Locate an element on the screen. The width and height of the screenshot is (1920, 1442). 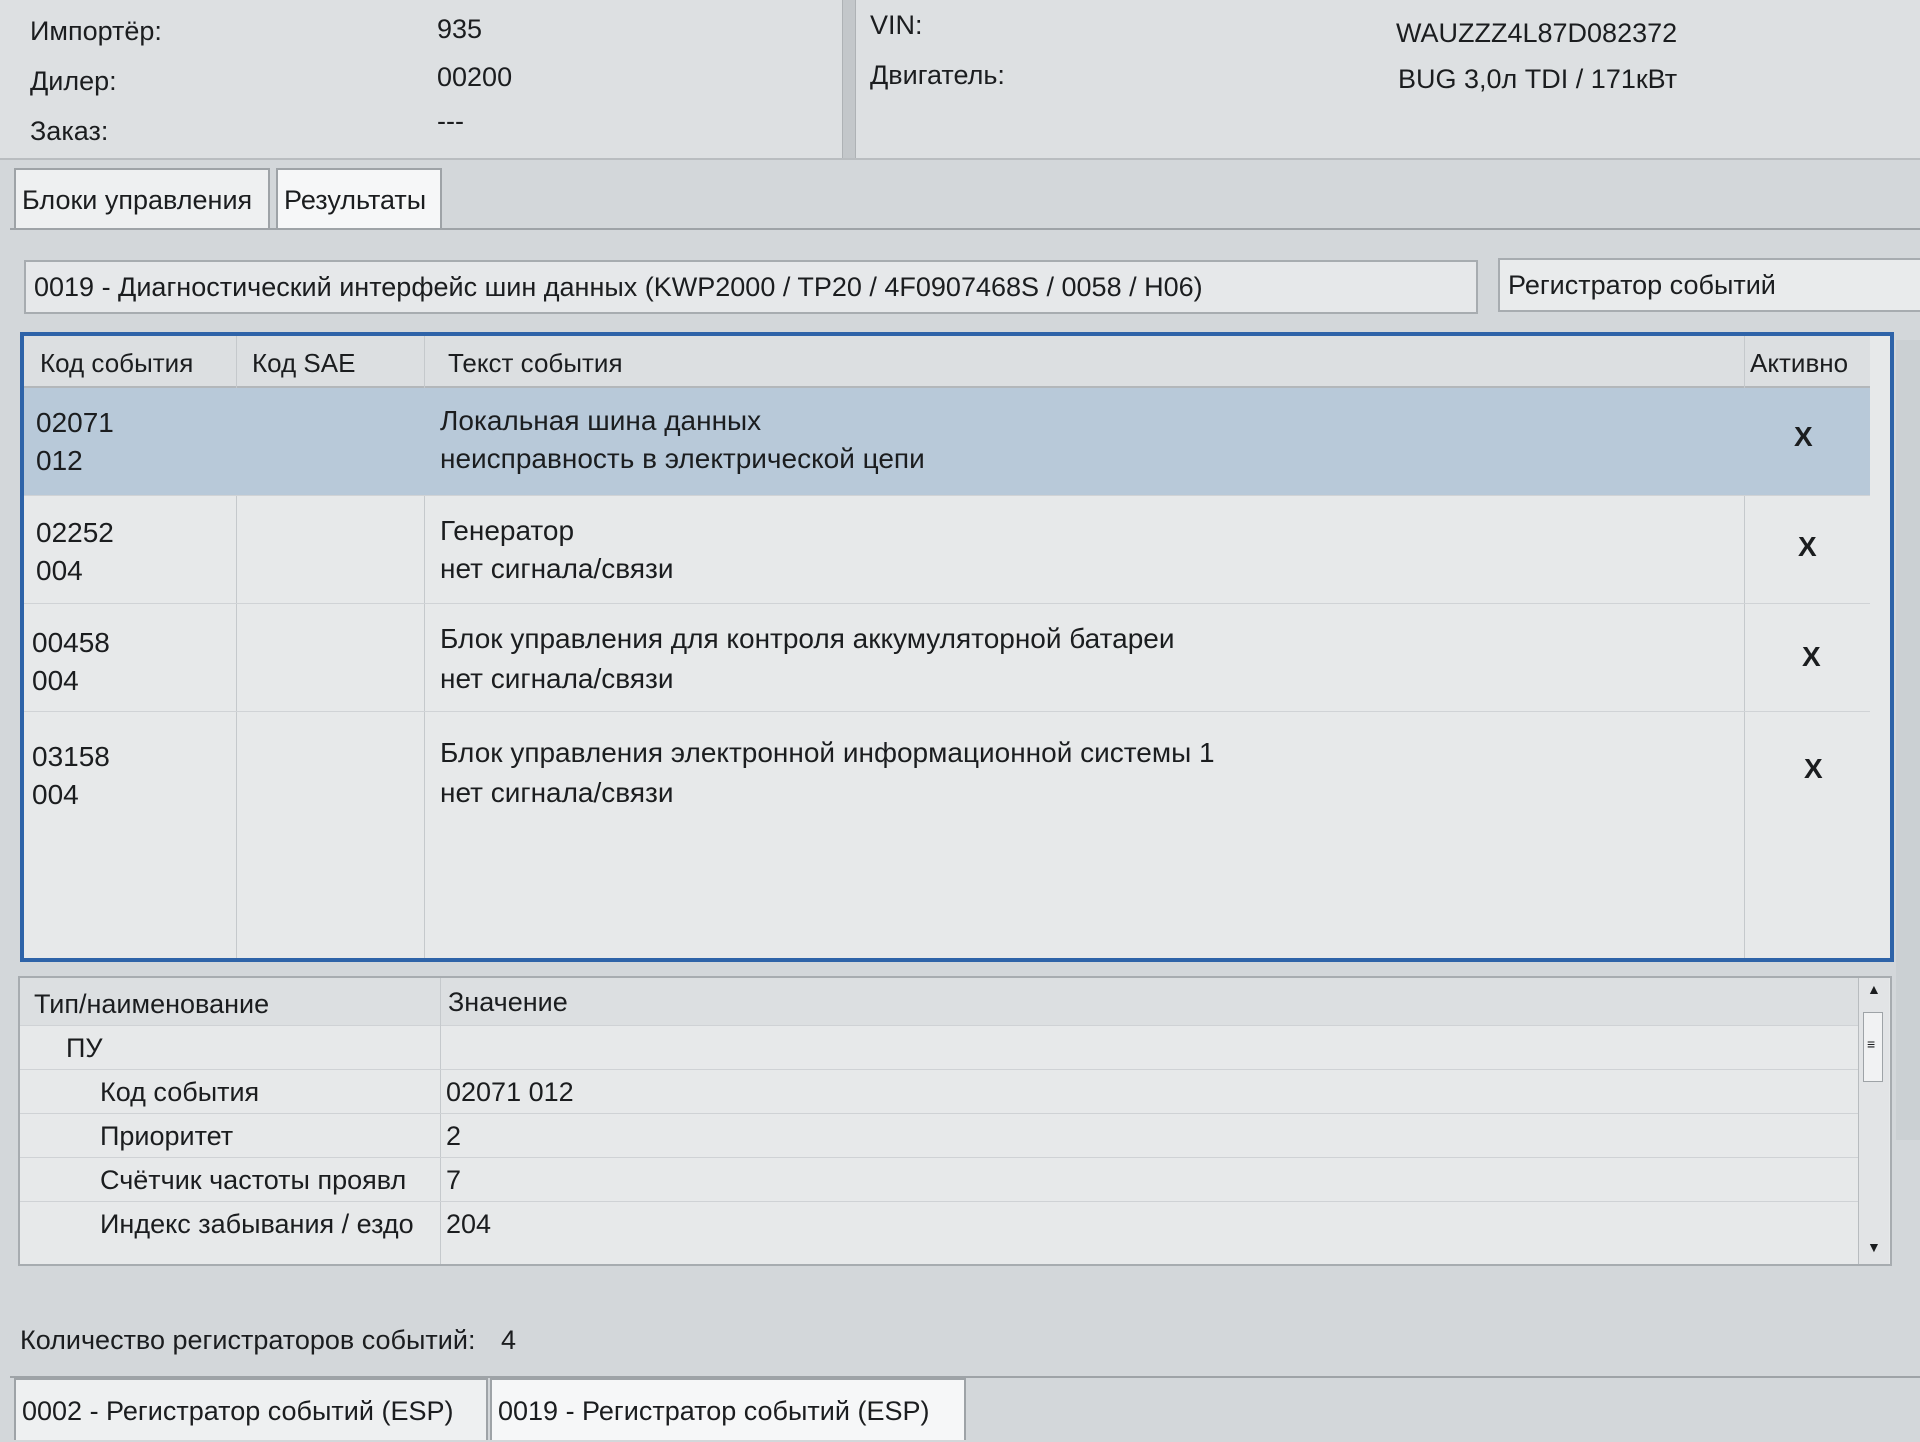
dealer-value: 00200 is located at coordinates (475, 77).